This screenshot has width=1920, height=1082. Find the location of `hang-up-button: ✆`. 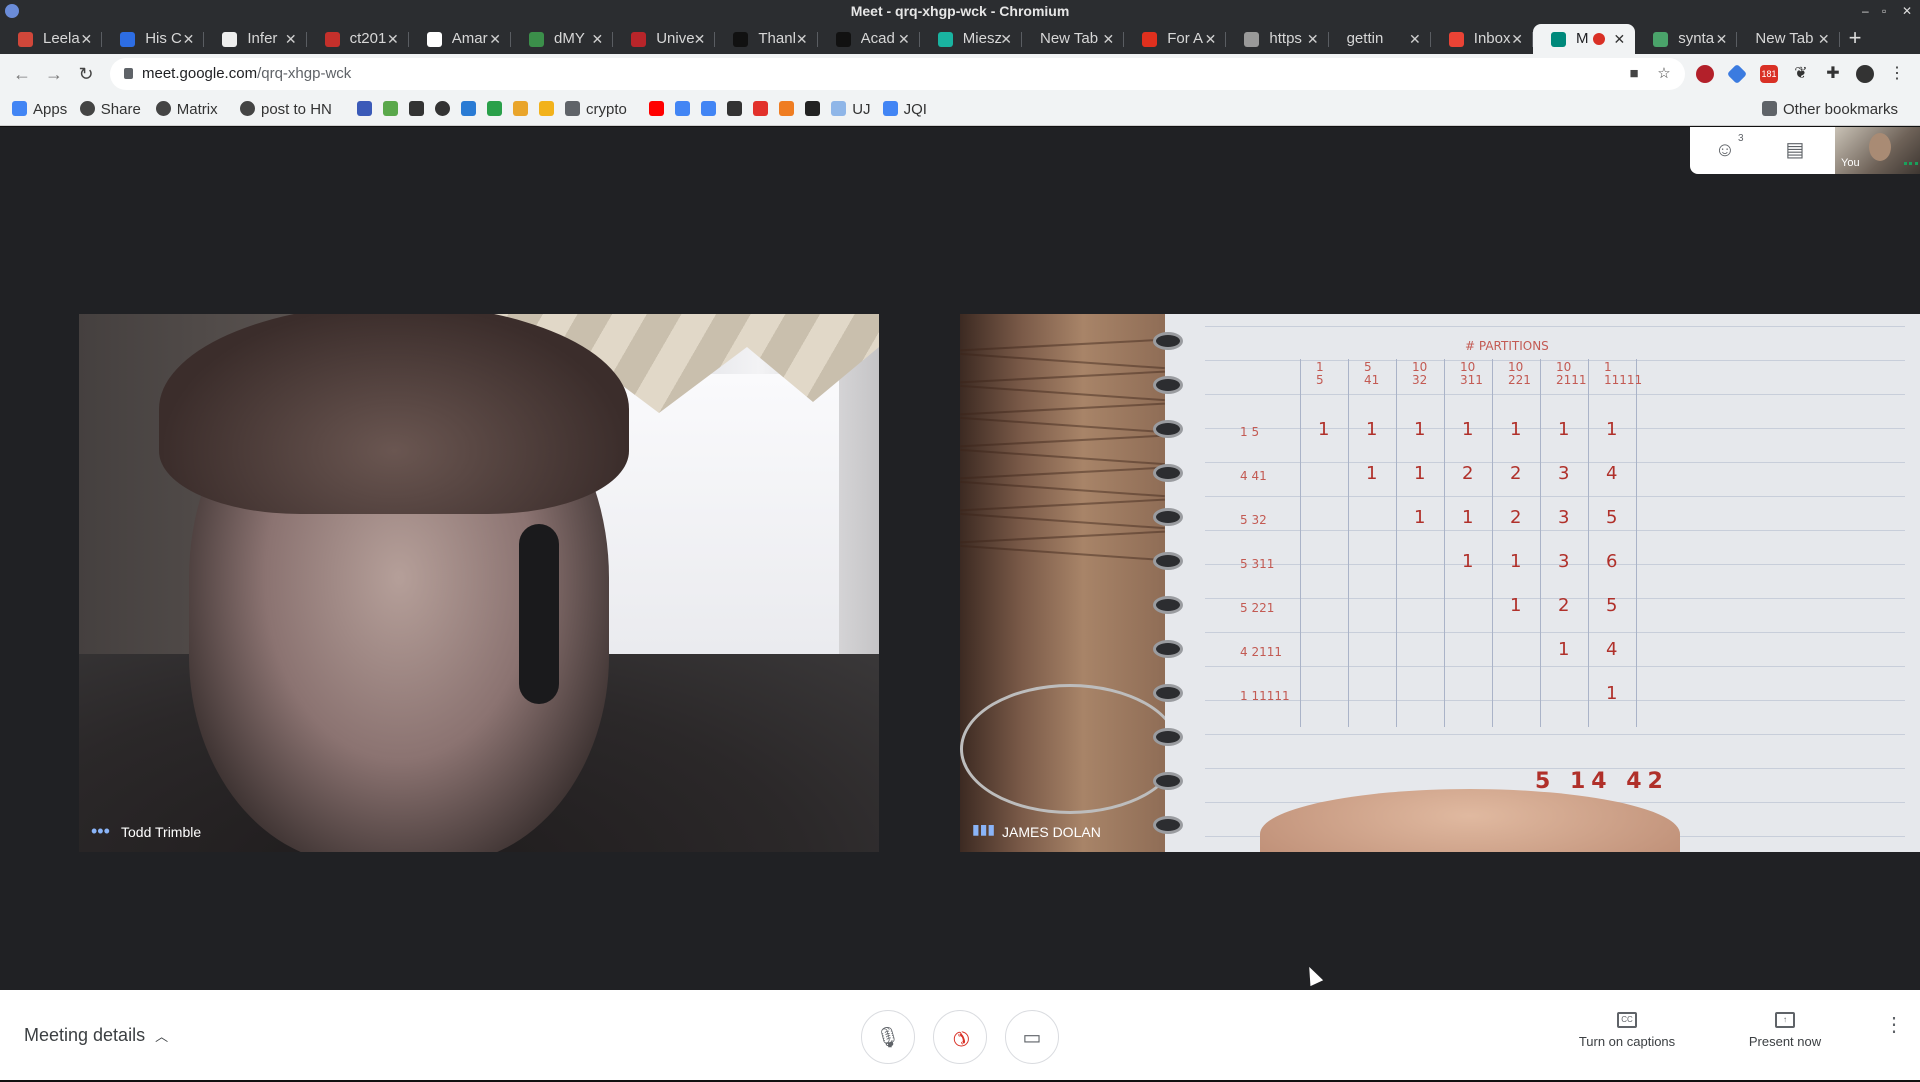

hang-up-button: ✆ is located at coordinates (960, 1037).